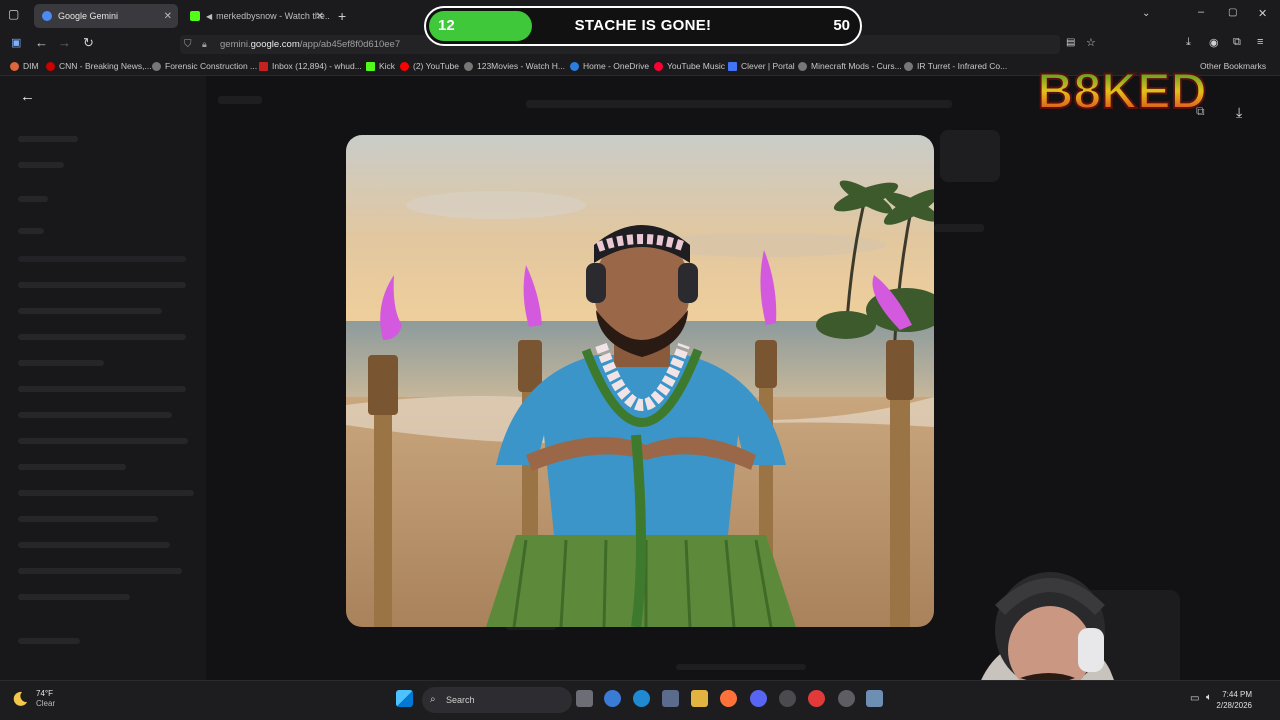 This screenshot has width=1280, height=720. I want to click on obs-icon, so click(787, 698).